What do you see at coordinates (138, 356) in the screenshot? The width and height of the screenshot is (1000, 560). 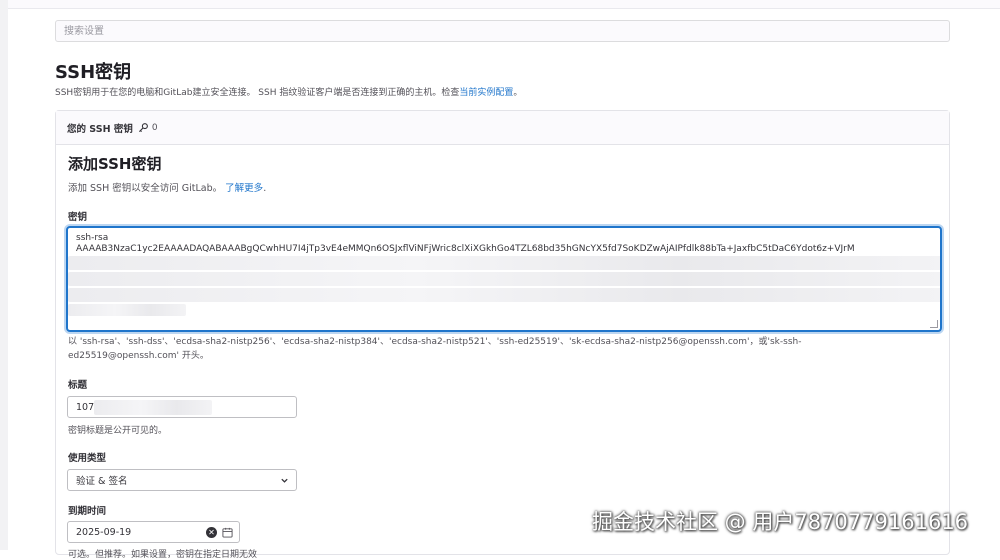 I see `key-format-hint-line2: ed25519@openssh.com' 开头。` at bounding box center [138, 356].